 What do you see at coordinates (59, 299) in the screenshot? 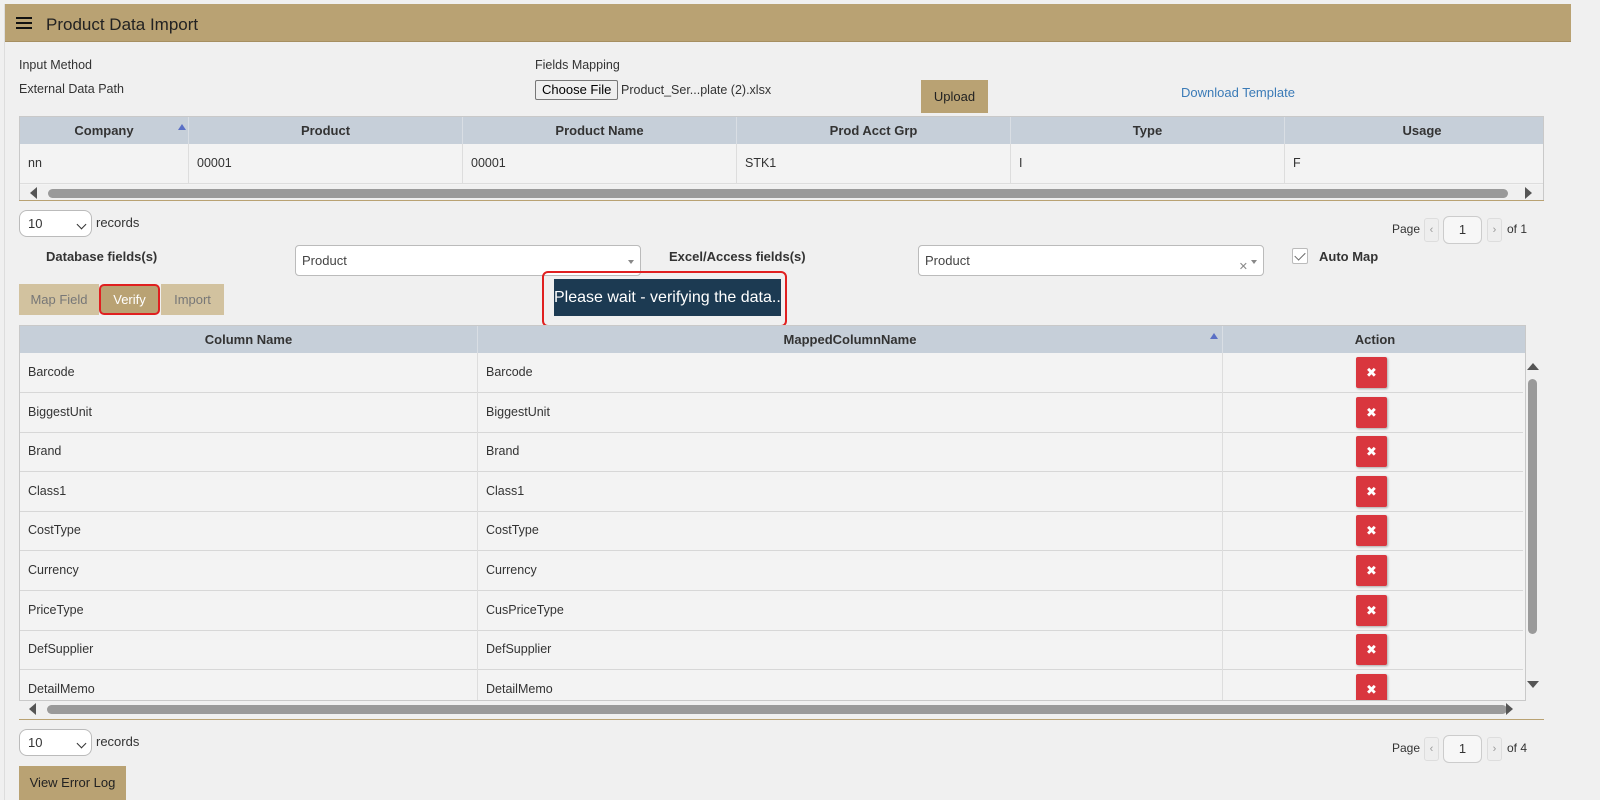
I see `map-field-button: Map Field` at bounding box center [59, 299].